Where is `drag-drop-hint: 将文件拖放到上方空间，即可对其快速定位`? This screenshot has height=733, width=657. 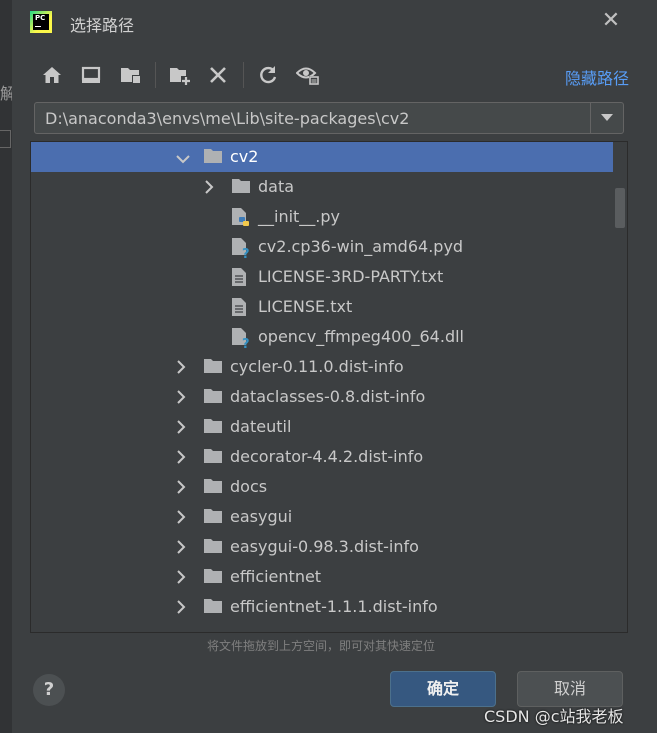
drag-drop-hint: 将文件拖放到上方空间，即可对其快速定位 is located at coordinates (321, 646).